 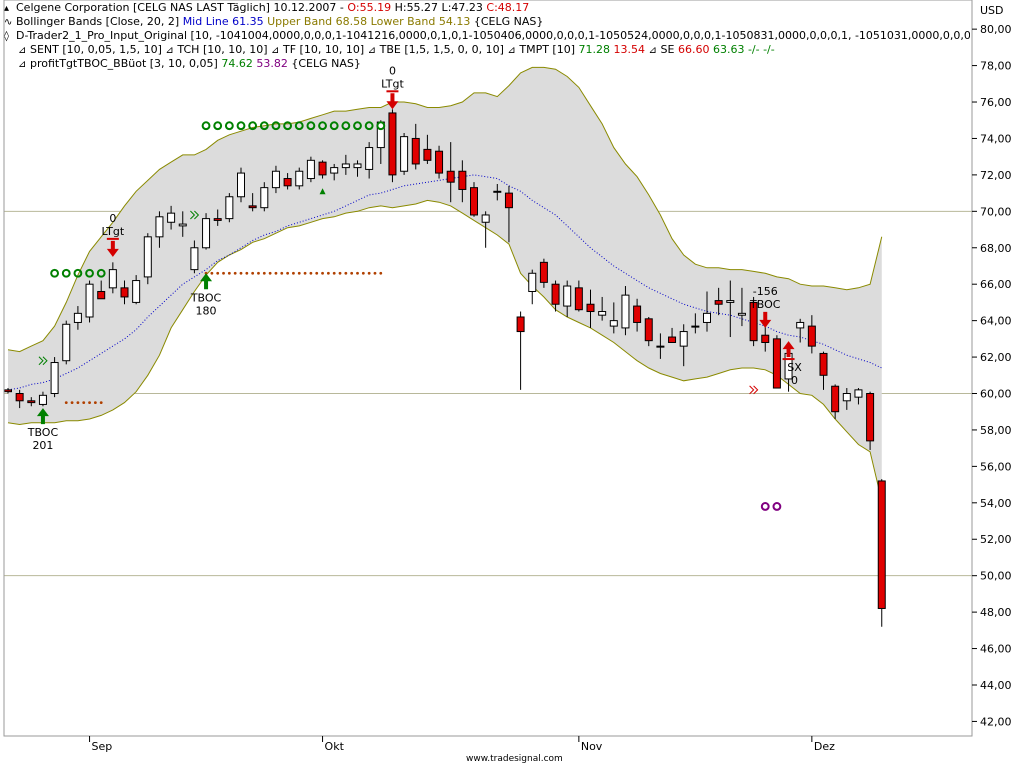 I want to click on y-tick-label: 72,00, so click(x=996, y=175).